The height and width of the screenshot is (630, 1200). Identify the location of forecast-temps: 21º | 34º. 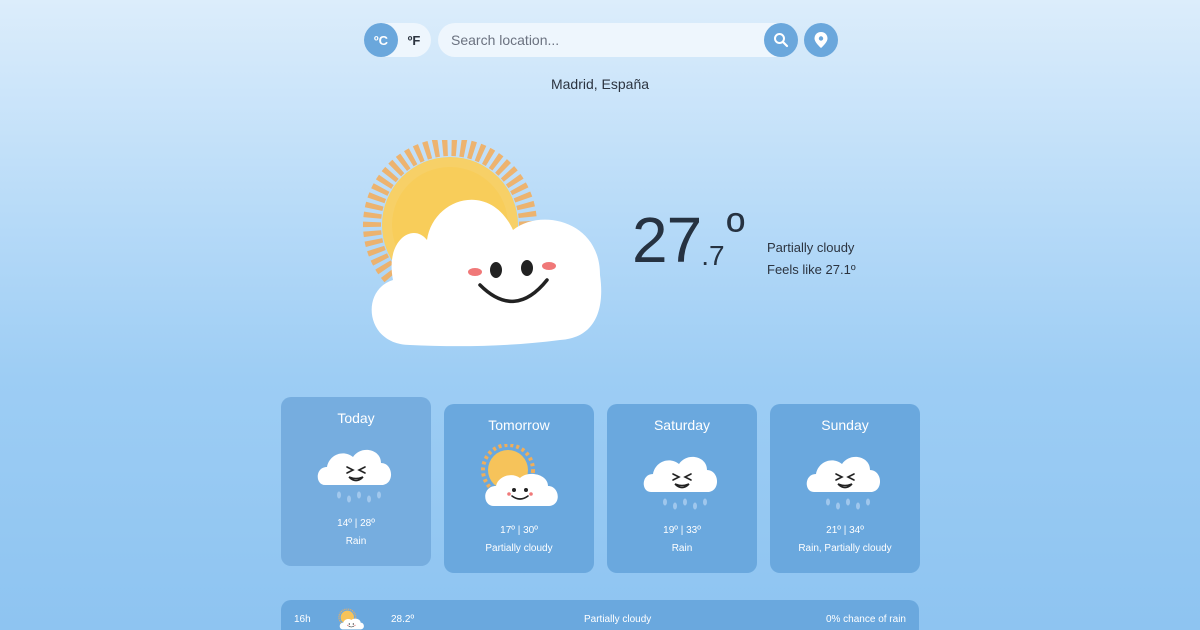
(845, 530).